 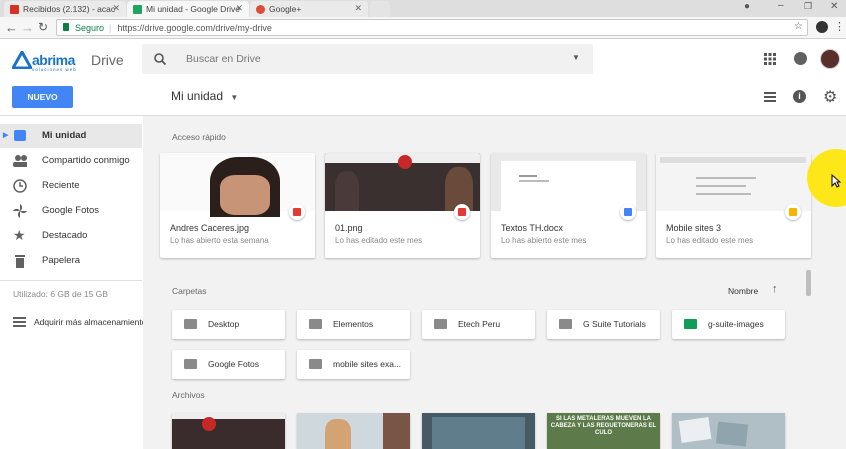 I want to click on location-dropdown: Mi unidad ▼, so click(x=204, y=96).